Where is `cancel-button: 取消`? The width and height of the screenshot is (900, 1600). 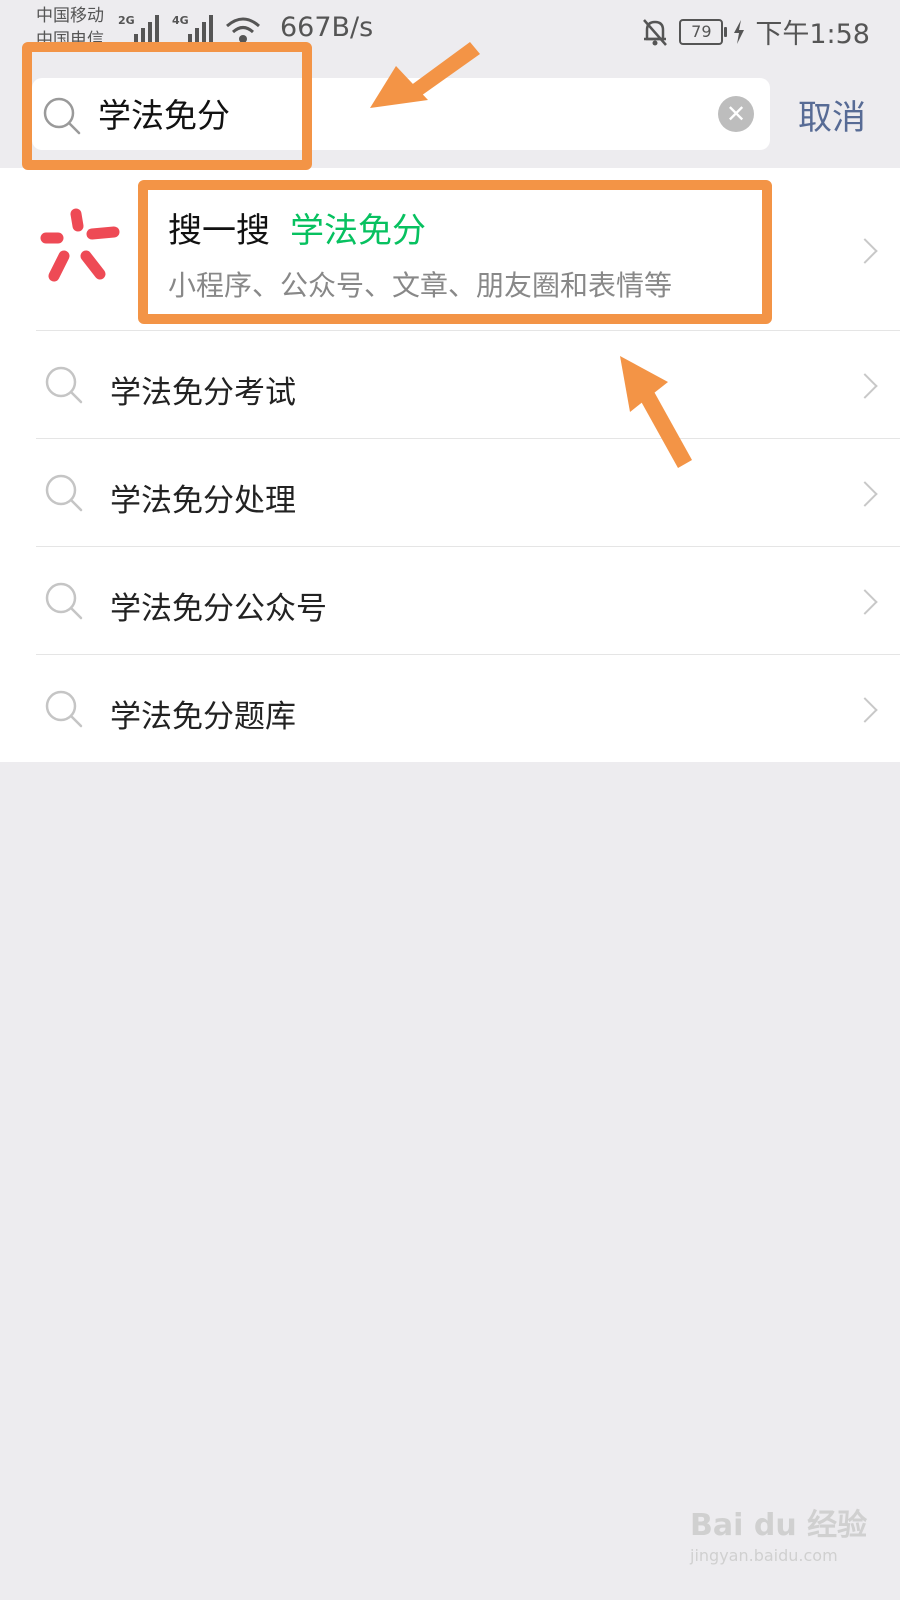 cancel-button: 取消 is located at coordinates (832, 114).